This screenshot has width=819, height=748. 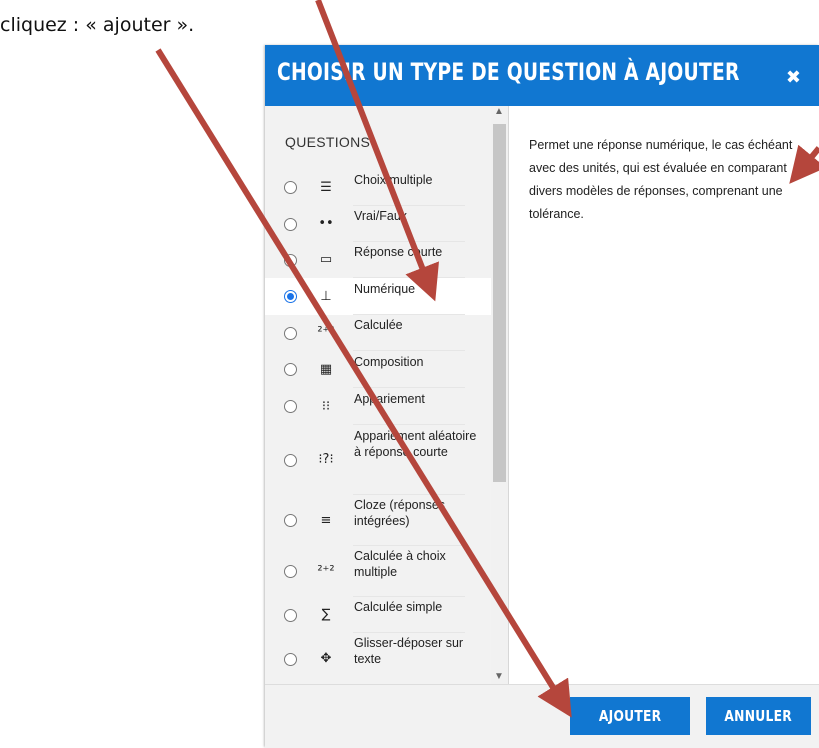 What do you see at coordinates (508, 72) in the screenshot?
I see `dialog-title: CHOISIR UN TYPE DE QUESTION À AJOUTER` at bounding box center [508, 72].